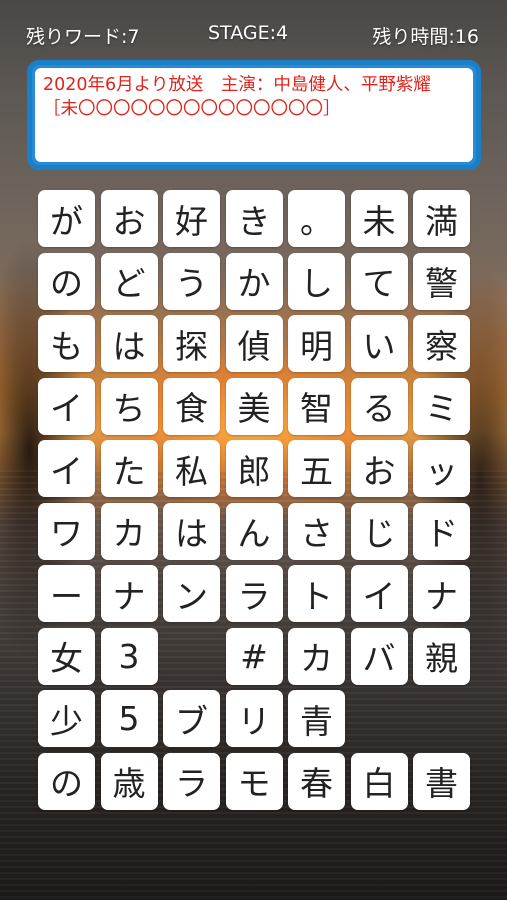 The image size is (507, 900). What do you see at coordinates (129, 656) in the screenshot?
I see `letter-tile: 3` at bounding box center [129, 656].